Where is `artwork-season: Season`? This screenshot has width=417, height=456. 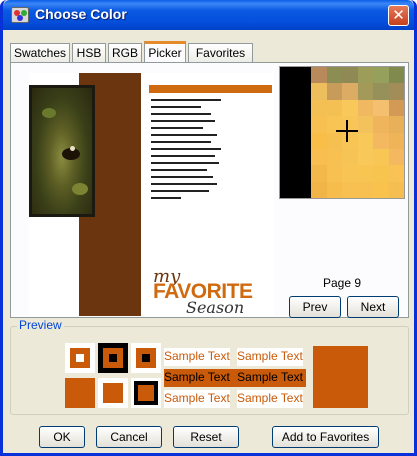
artwork-season: Season is located at coordinates (215, 307).